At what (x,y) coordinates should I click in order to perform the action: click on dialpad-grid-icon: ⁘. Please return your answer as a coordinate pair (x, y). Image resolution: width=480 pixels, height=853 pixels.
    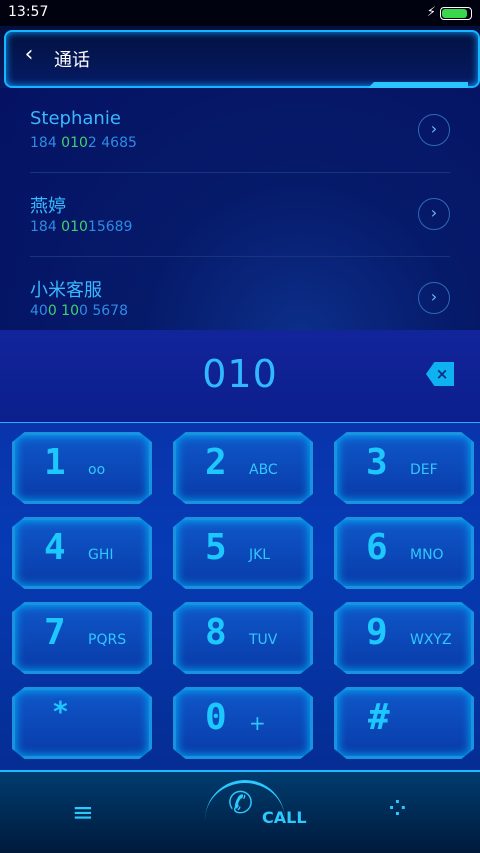
    Looking at the image, I should click on (397, 809).